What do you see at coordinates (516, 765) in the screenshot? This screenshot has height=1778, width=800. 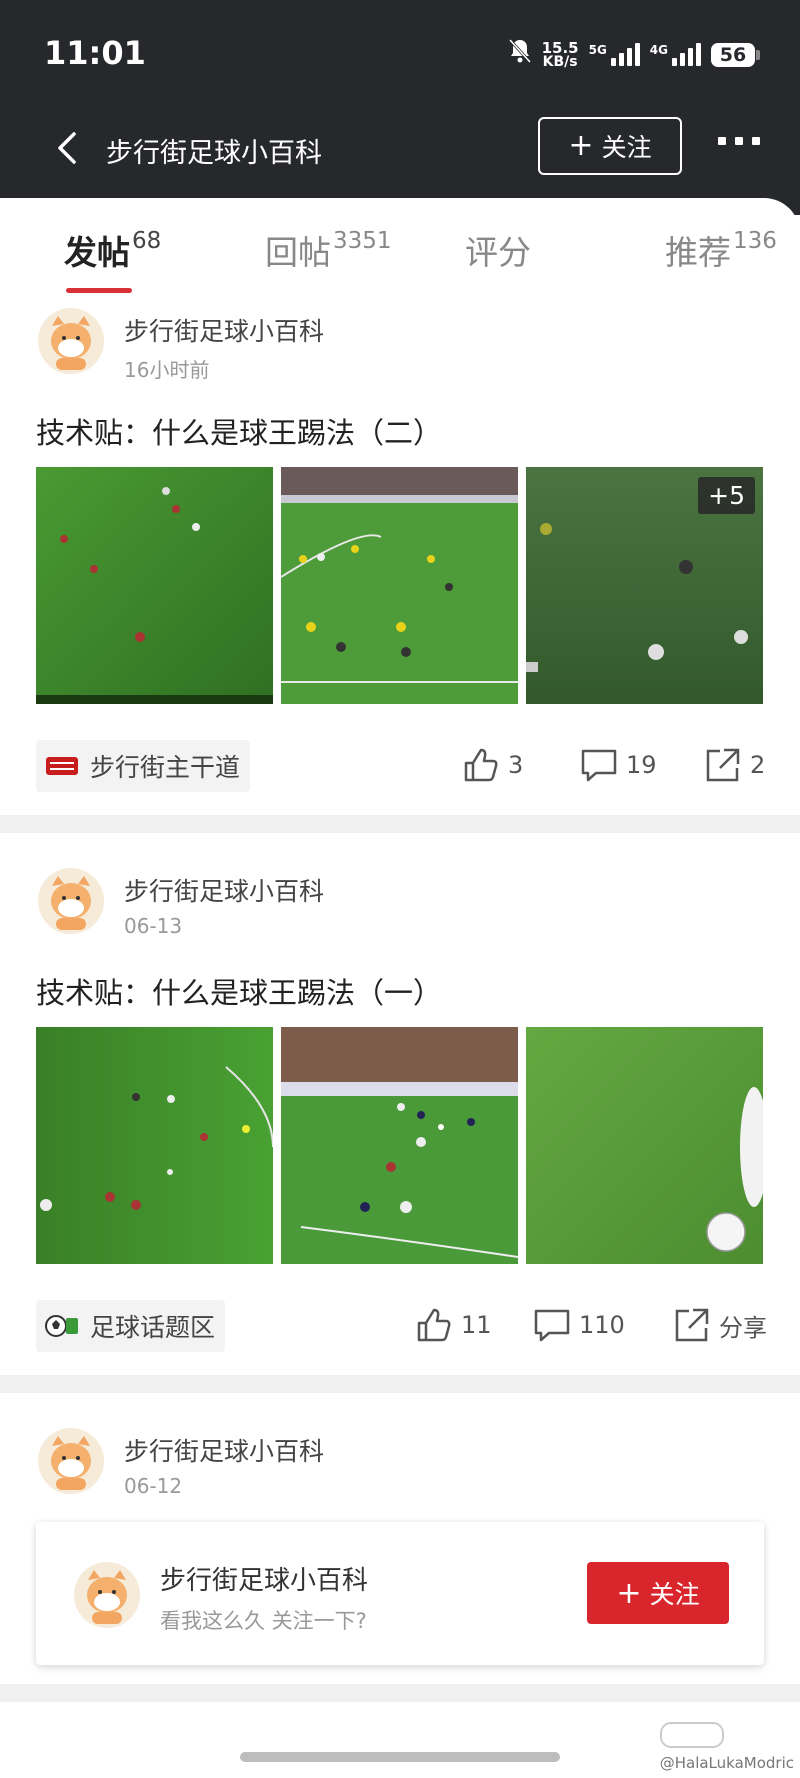 I see `like-count: 3` at bounding box center [516, 765].